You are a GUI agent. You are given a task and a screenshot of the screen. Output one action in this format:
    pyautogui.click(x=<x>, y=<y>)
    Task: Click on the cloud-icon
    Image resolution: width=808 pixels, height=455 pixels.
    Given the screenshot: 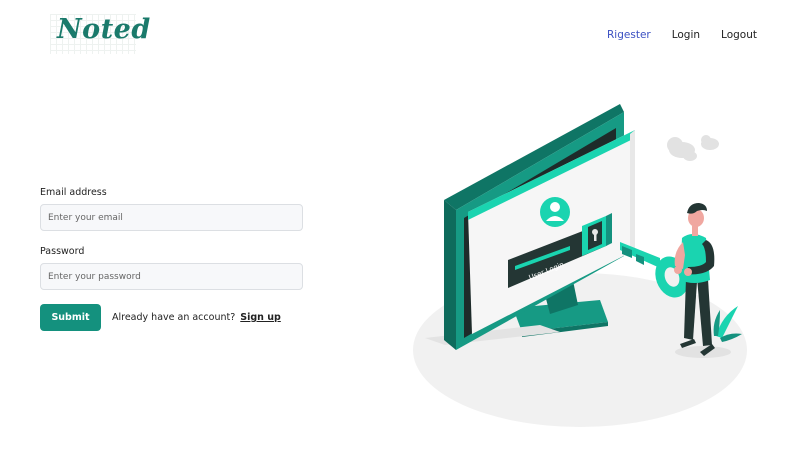 What is the action you would take?
    pyautogui.click(x=693, y=148)
    